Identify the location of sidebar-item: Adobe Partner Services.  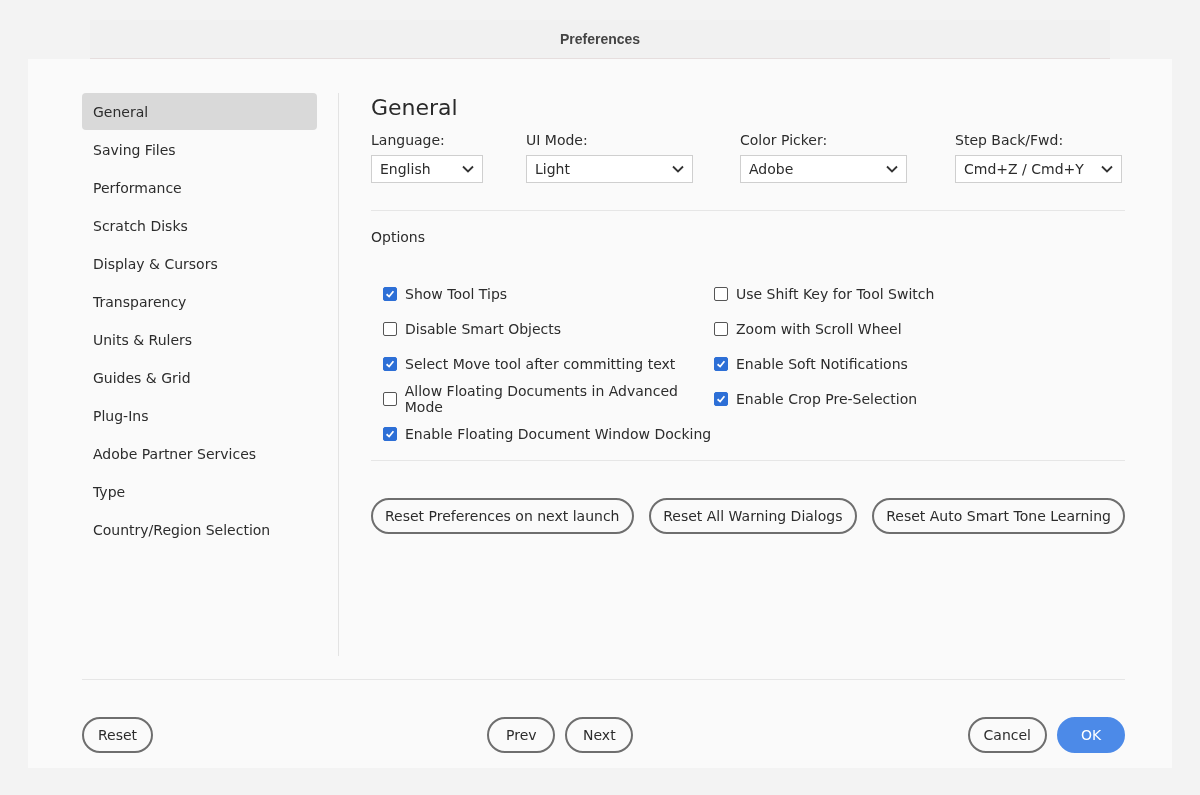
(199, 453).